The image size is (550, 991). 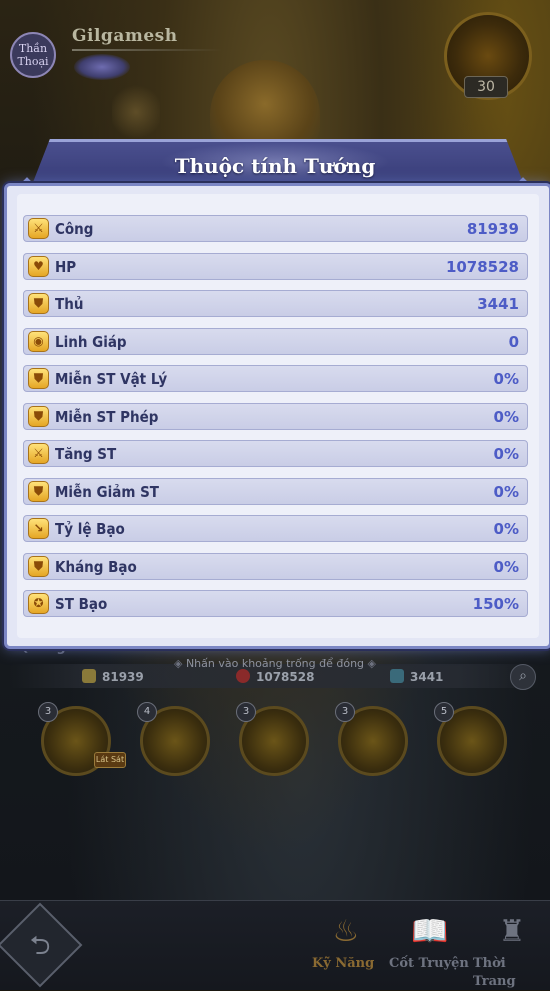 I want to click on rank-badge-label: Thần Thoại, so click(x=33, y=55).